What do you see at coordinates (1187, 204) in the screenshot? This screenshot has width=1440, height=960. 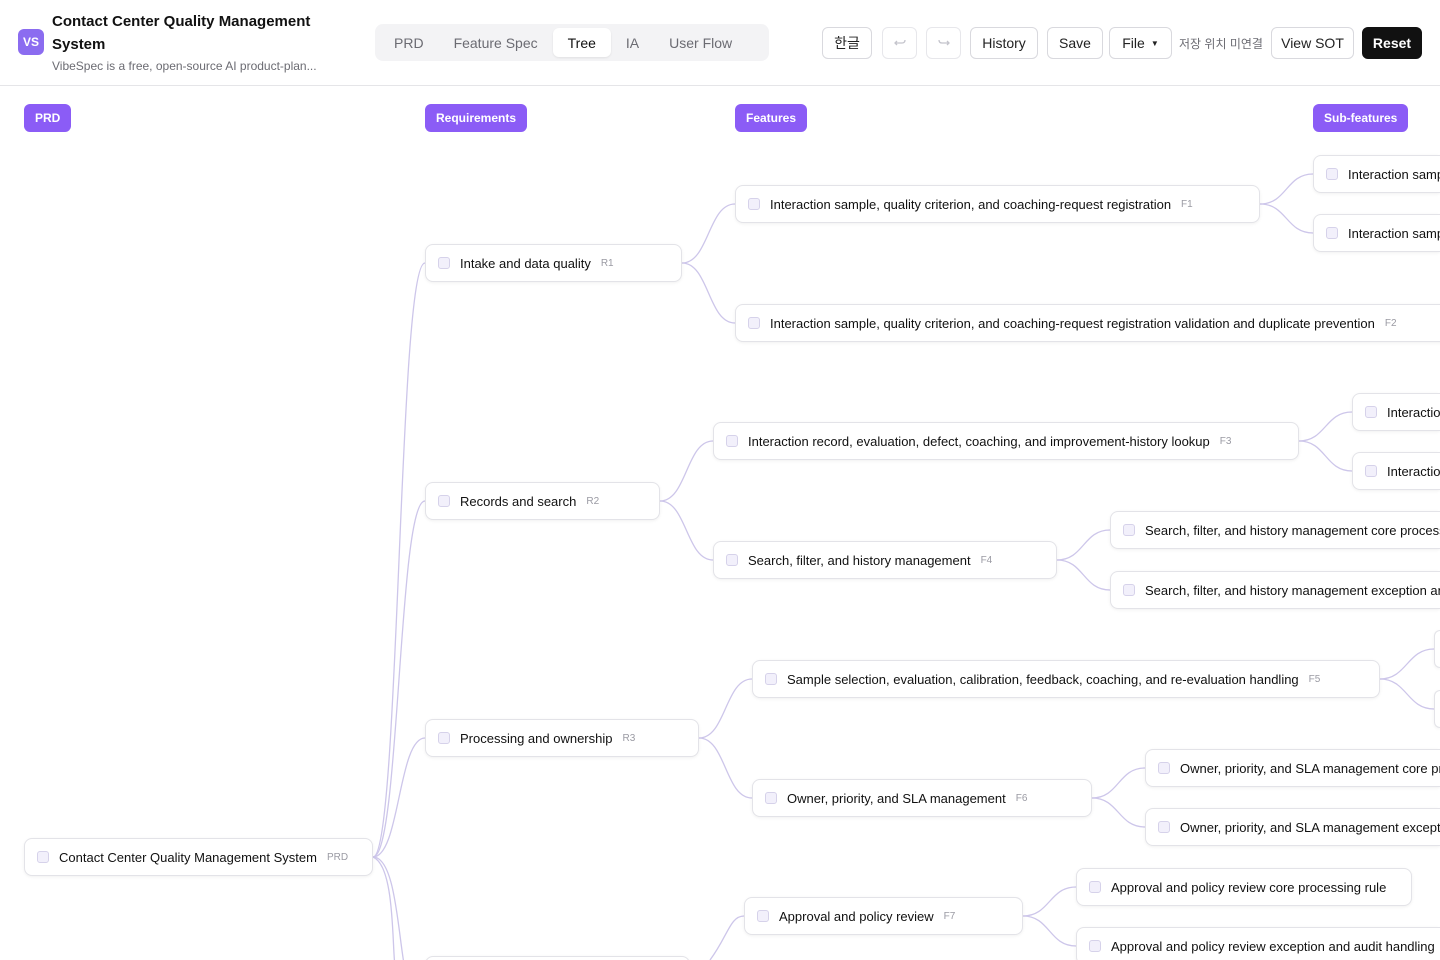 I see `node-id: F1` at bounding box center [1187, 204].